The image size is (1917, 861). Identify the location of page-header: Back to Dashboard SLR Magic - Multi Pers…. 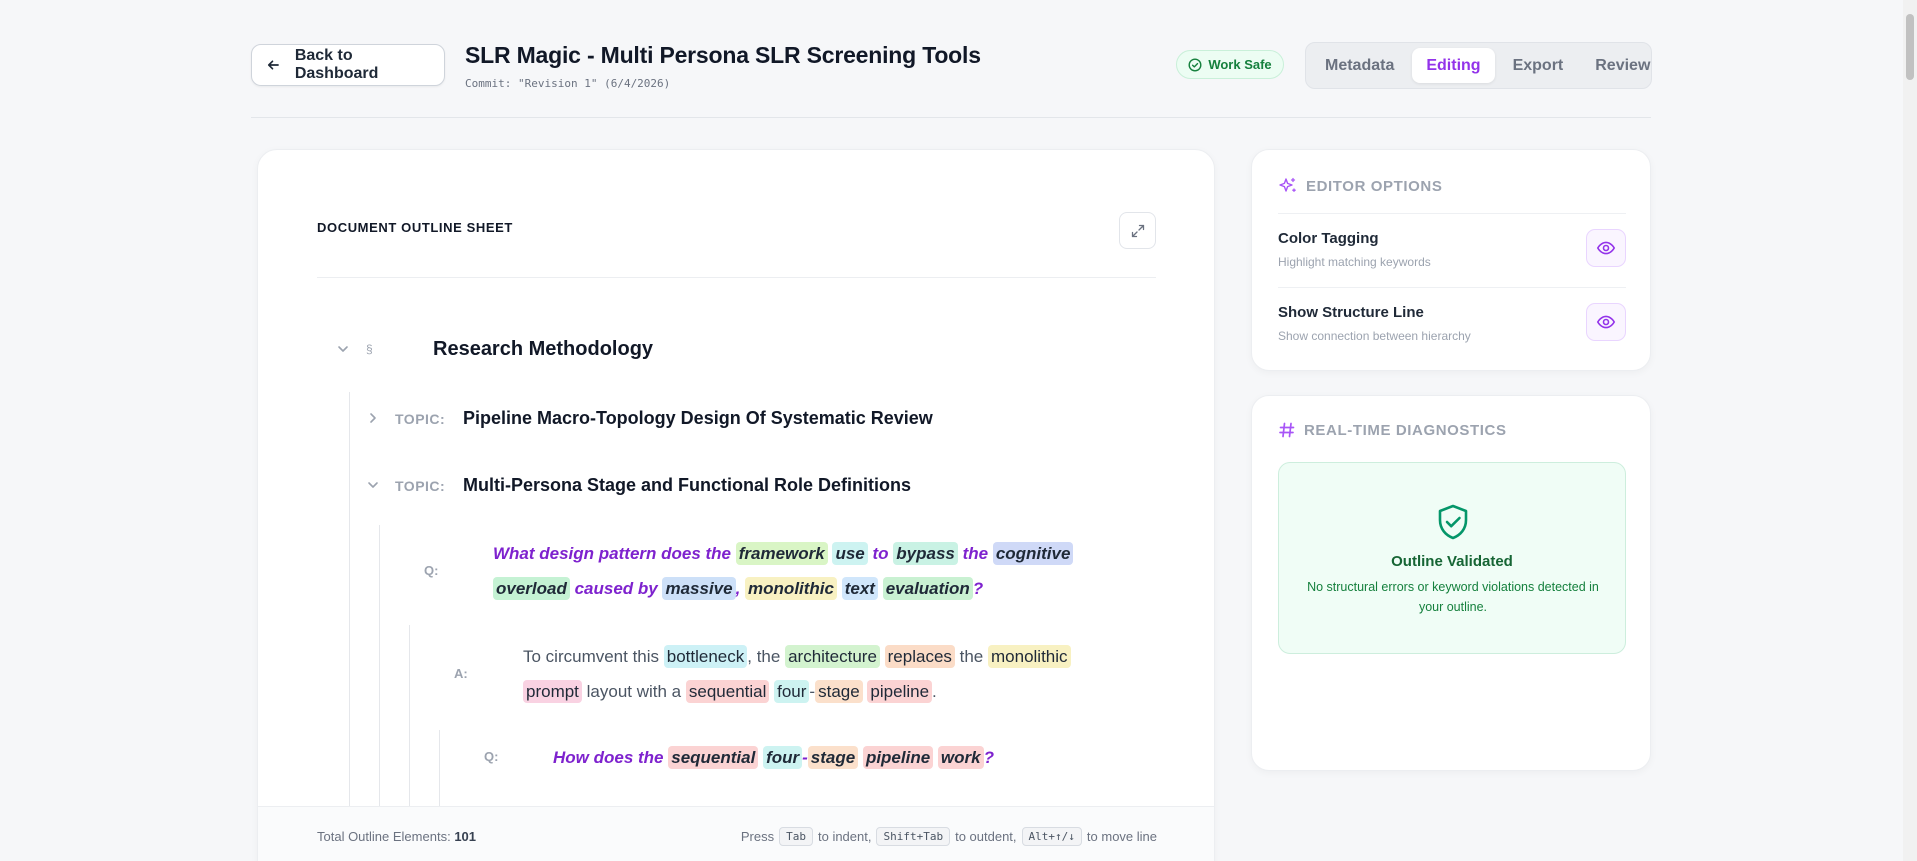
(951, 59).